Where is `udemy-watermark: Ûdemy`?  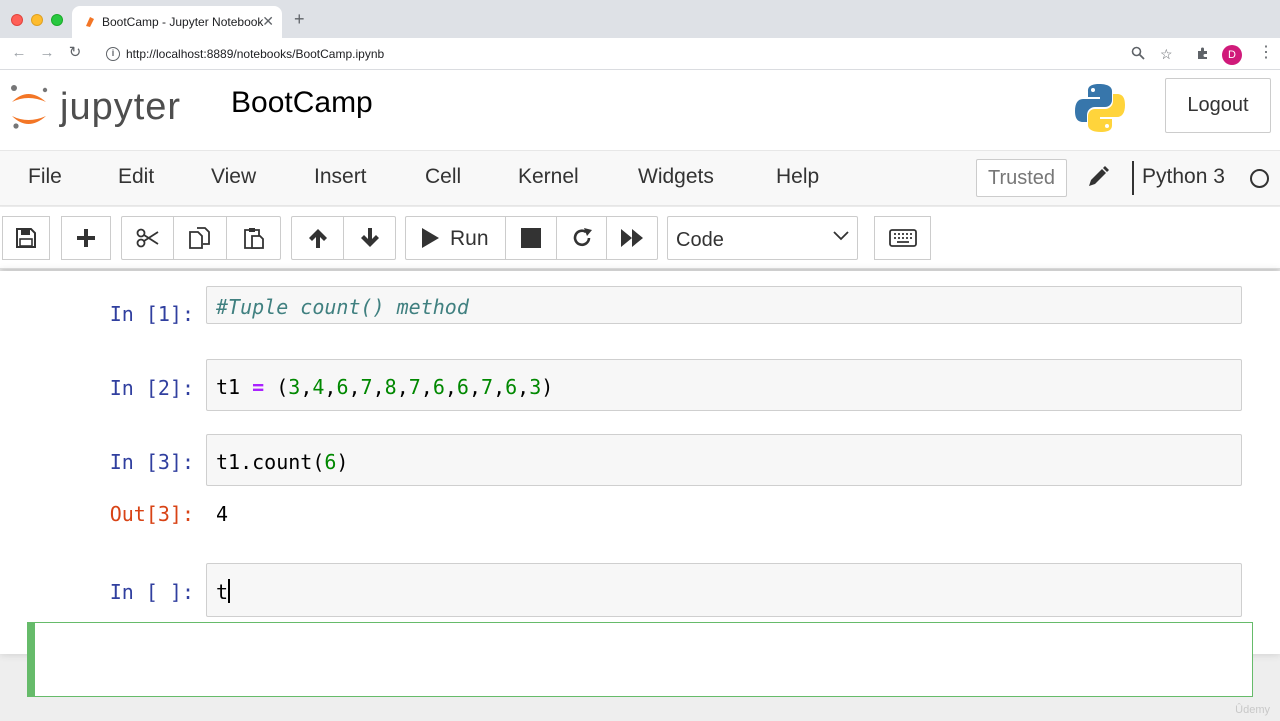
udemy-watermark: Ûdemy is located at coordinates (1252, 710).